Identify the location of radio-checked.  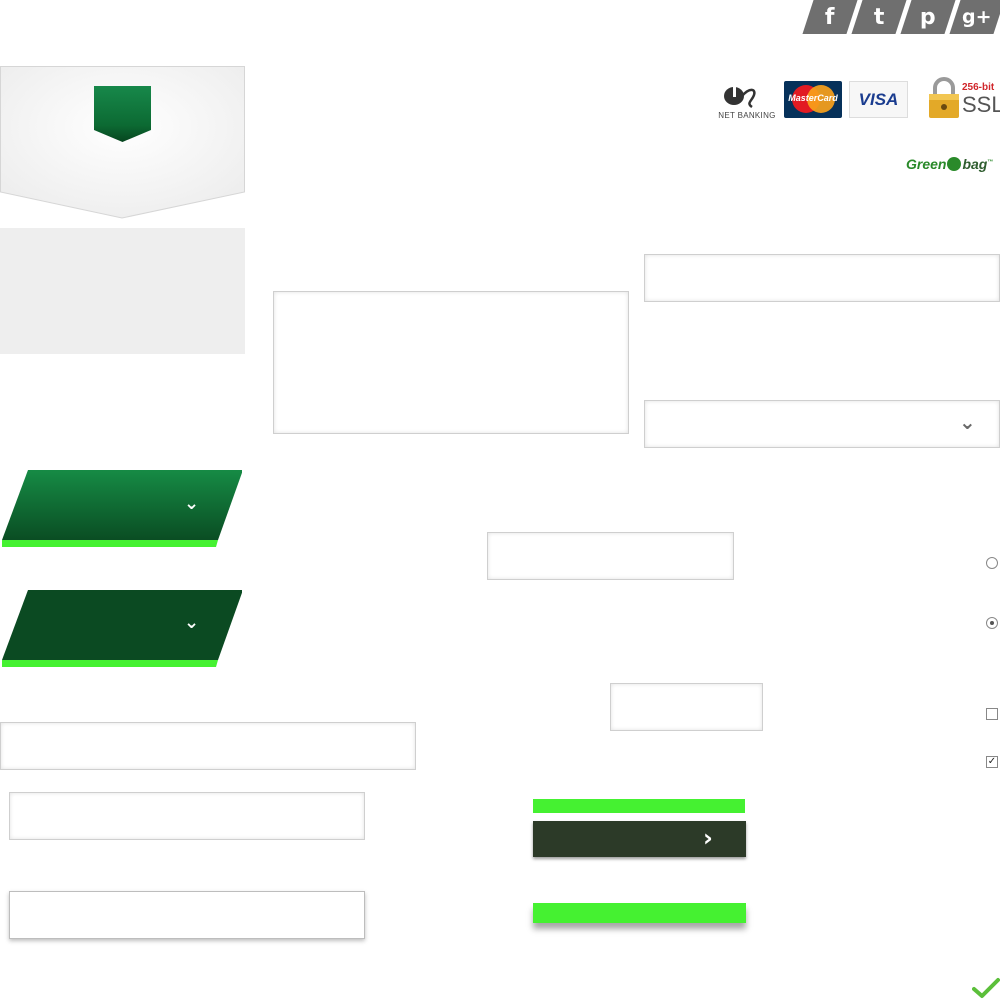
(992, 623).